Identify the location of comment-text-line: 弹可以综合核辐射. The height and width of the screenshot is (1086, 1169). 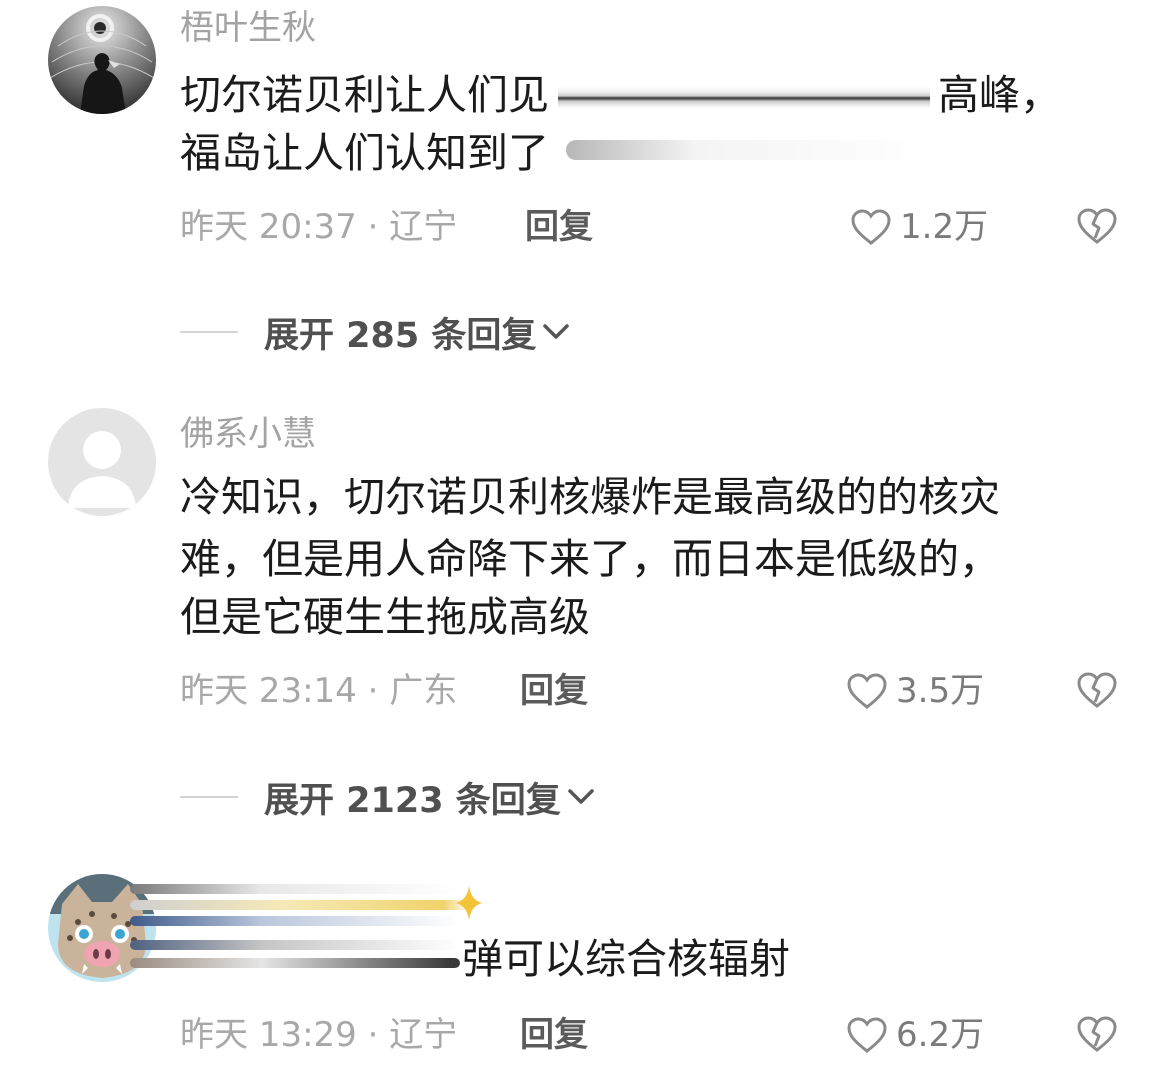
(626, 959).